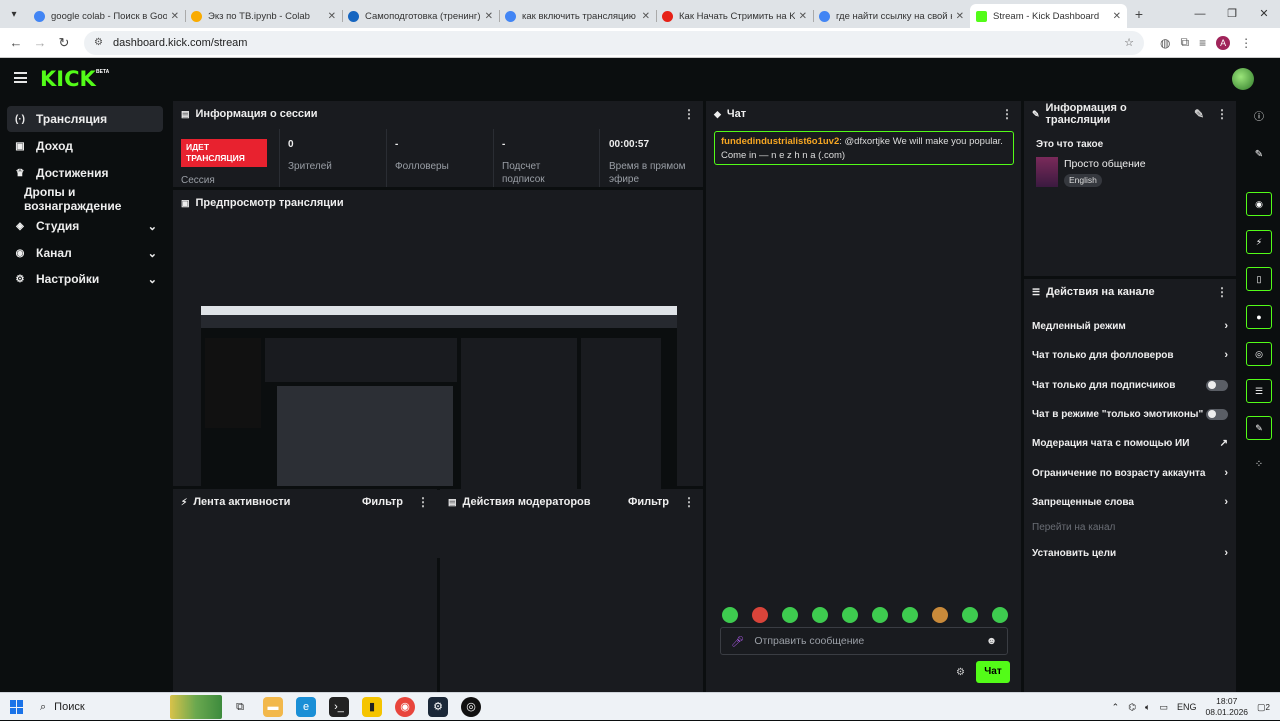  Describe the element at coordinates (106, 16) in the screenshot. I see `browser-tab: google colab - Поиск в Google ✕` at that location.